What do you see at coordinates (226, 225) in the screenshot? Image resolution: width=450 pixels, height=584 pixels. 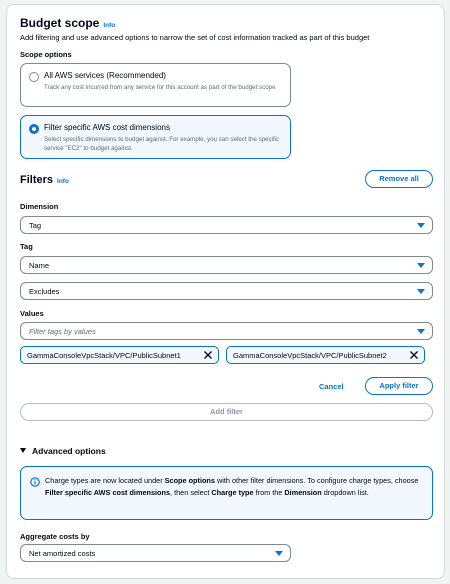 I see `dimension-select: Tag` at bounding box center [226, 225].